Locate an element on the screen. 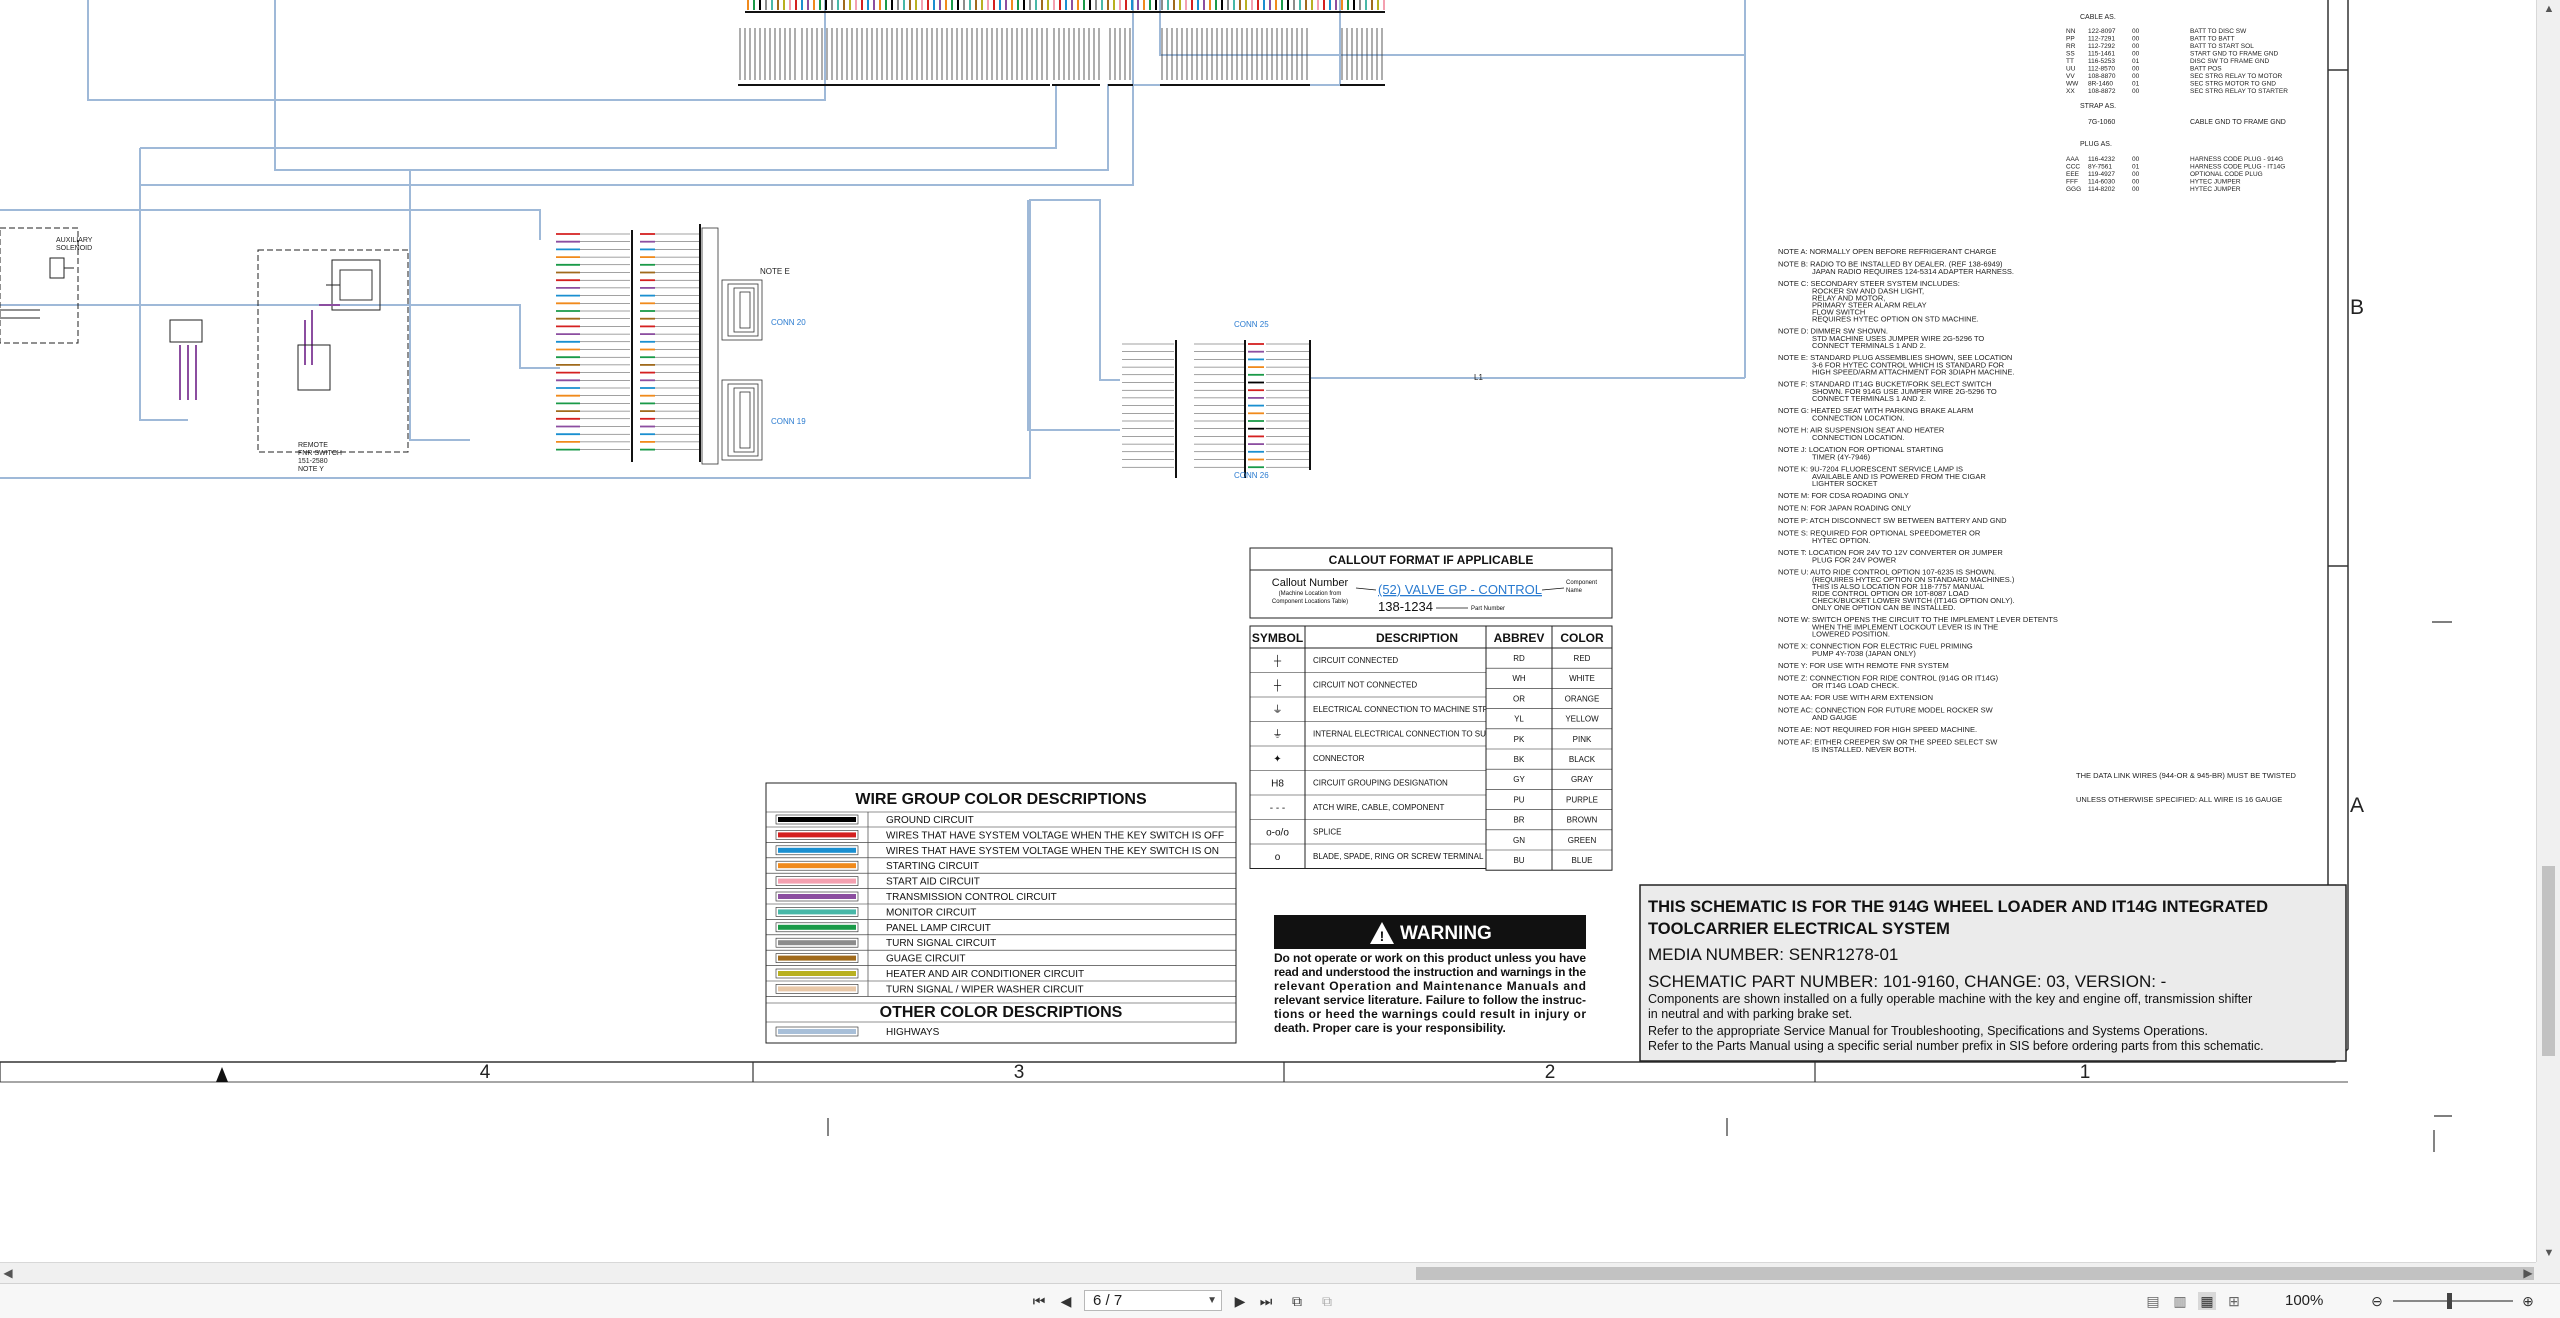 This screenshot has width=2560, height=1318. scroll-left-icon: ◀ is located at coordinates (8, 1273).